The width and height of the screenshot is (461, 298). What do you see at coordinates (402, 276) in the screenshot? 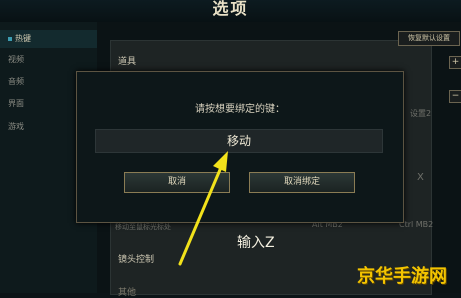
I see `watermark-logo: 京华手游网` at bounding box center [402, 276].